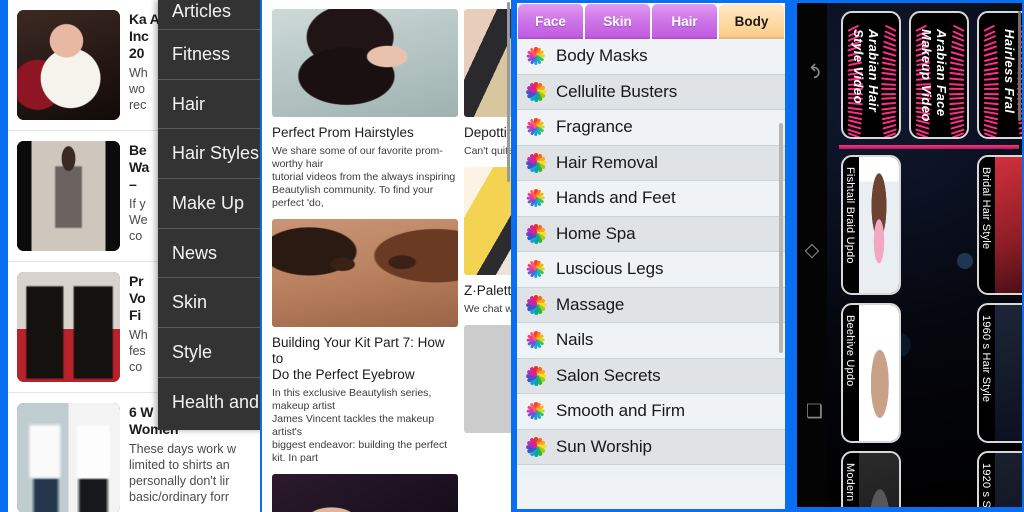 This screenshot has height=512, width=1024. What do you see at coordinates (209, 105) in the screenshot?
I see `drawer-item-hair: Hair` at bounding box center [209, 105].